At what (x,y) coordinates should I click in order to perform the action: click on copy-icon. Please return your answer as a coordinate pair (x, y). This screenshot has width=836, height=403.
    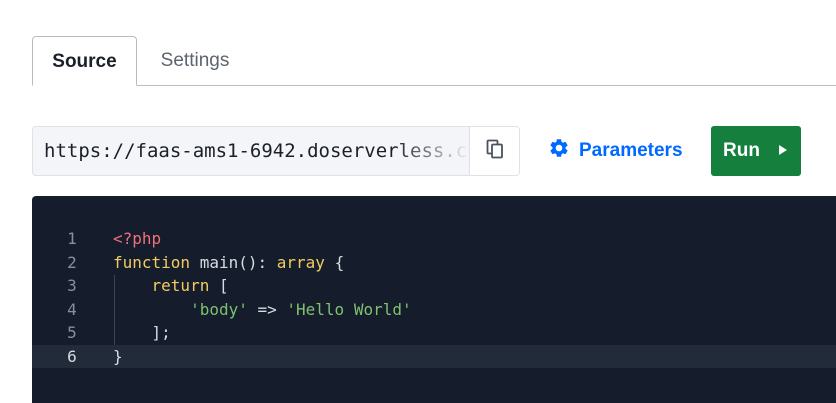
    Looking at the image, I should click on (495, 151).